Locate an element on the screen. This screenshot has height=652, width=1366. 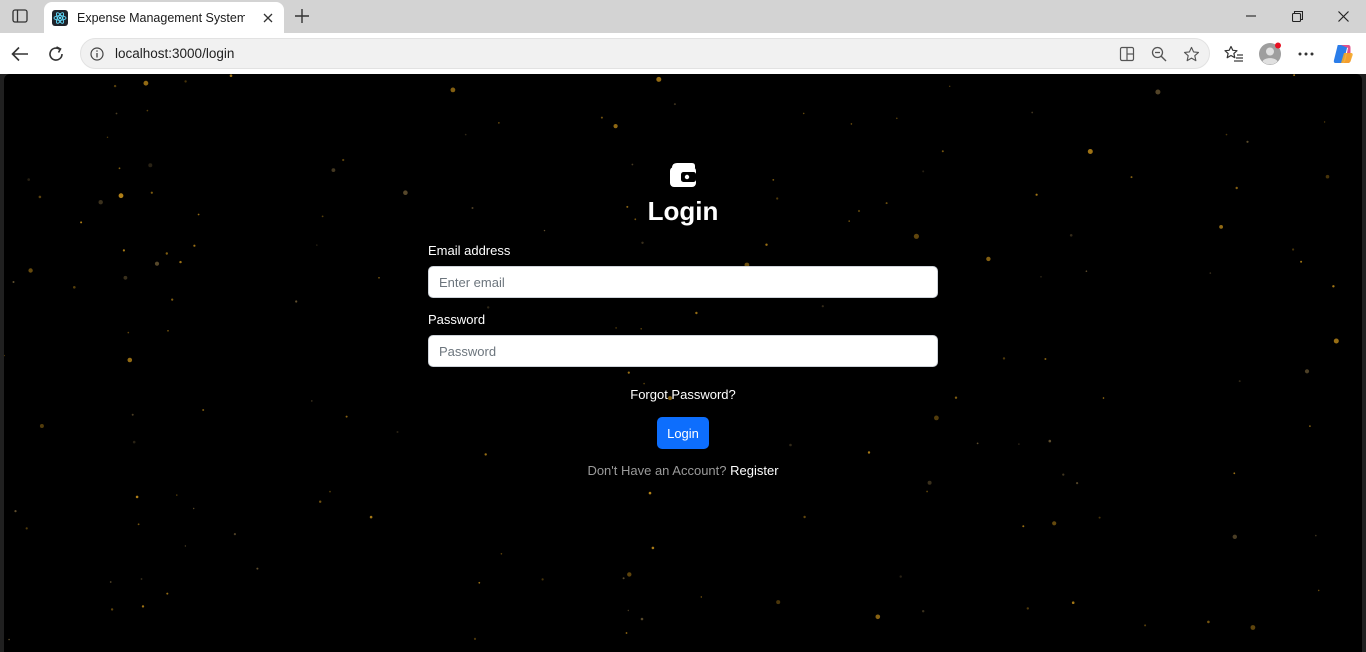
copilot-icon is located at coordinates (1343, 54).